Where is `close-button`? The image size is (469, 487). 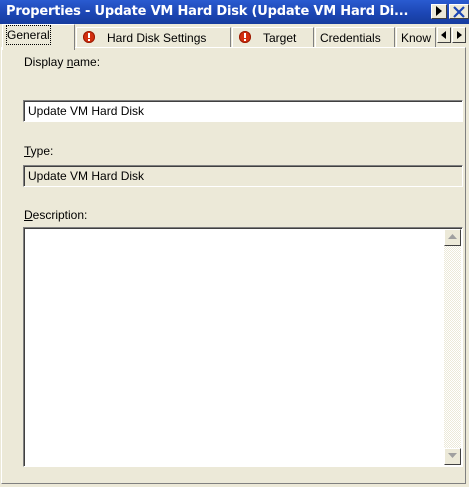 close-button is located at coordinates (459, 11).